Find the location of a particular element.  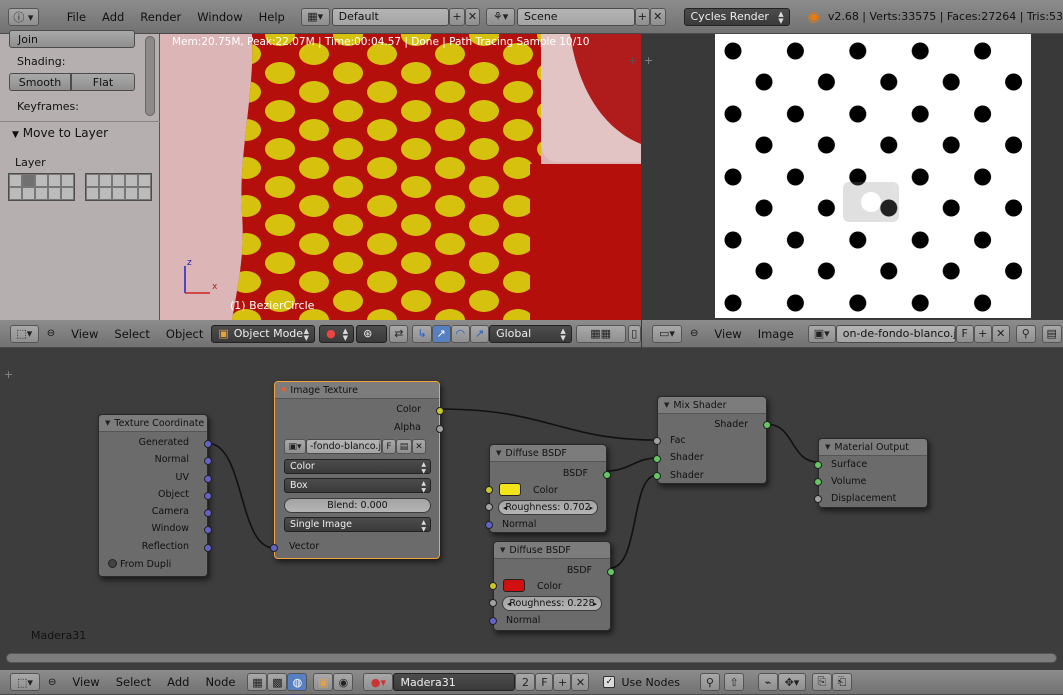

menu-help: Help is located at coordinates (272, 17).